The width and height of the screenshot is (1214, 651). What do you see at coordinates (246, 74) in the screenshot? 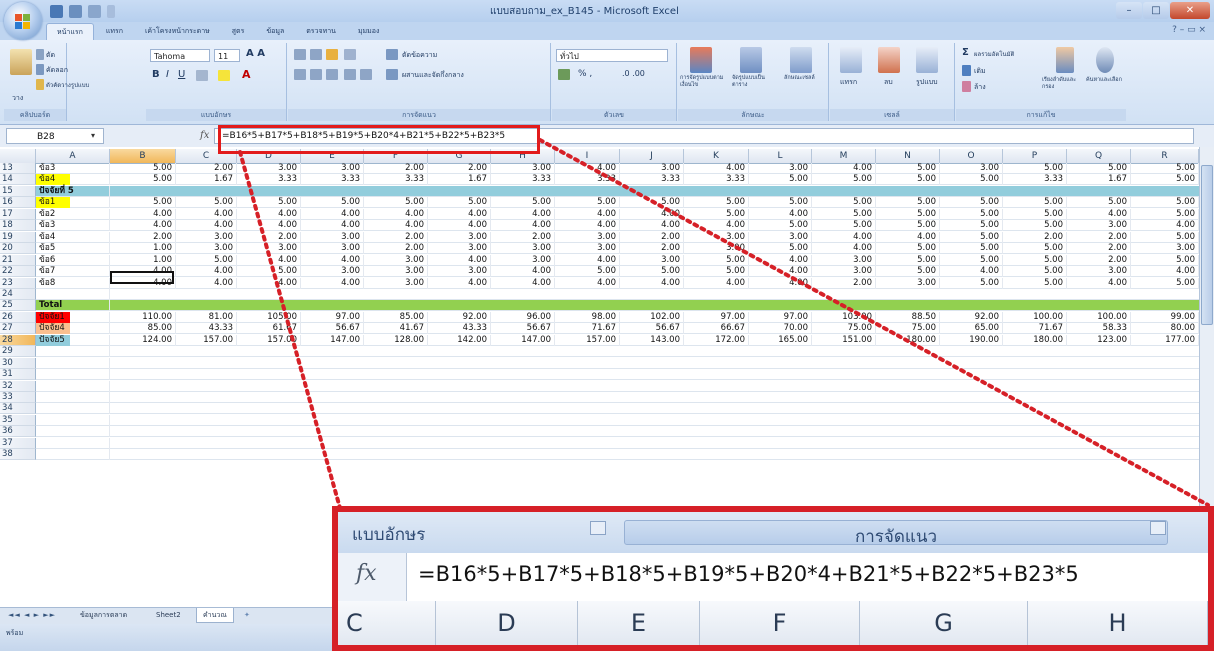
I see `font-color-icon: A` at bounding box center [246, 74].